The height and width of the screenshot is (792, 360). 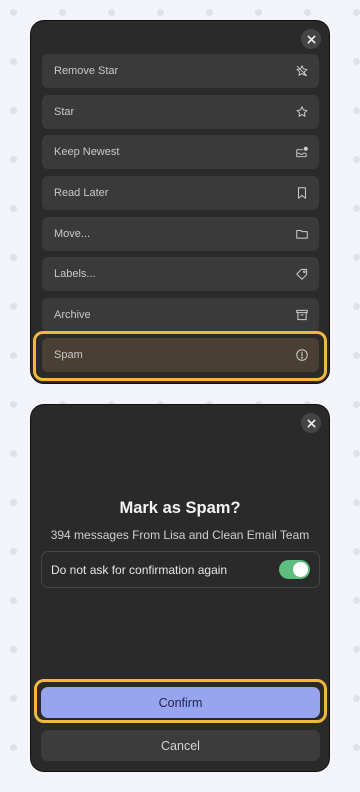 I want to click on confirmation-toggle-row: Do not ask for confirmation again, so click(x=180, y=569).